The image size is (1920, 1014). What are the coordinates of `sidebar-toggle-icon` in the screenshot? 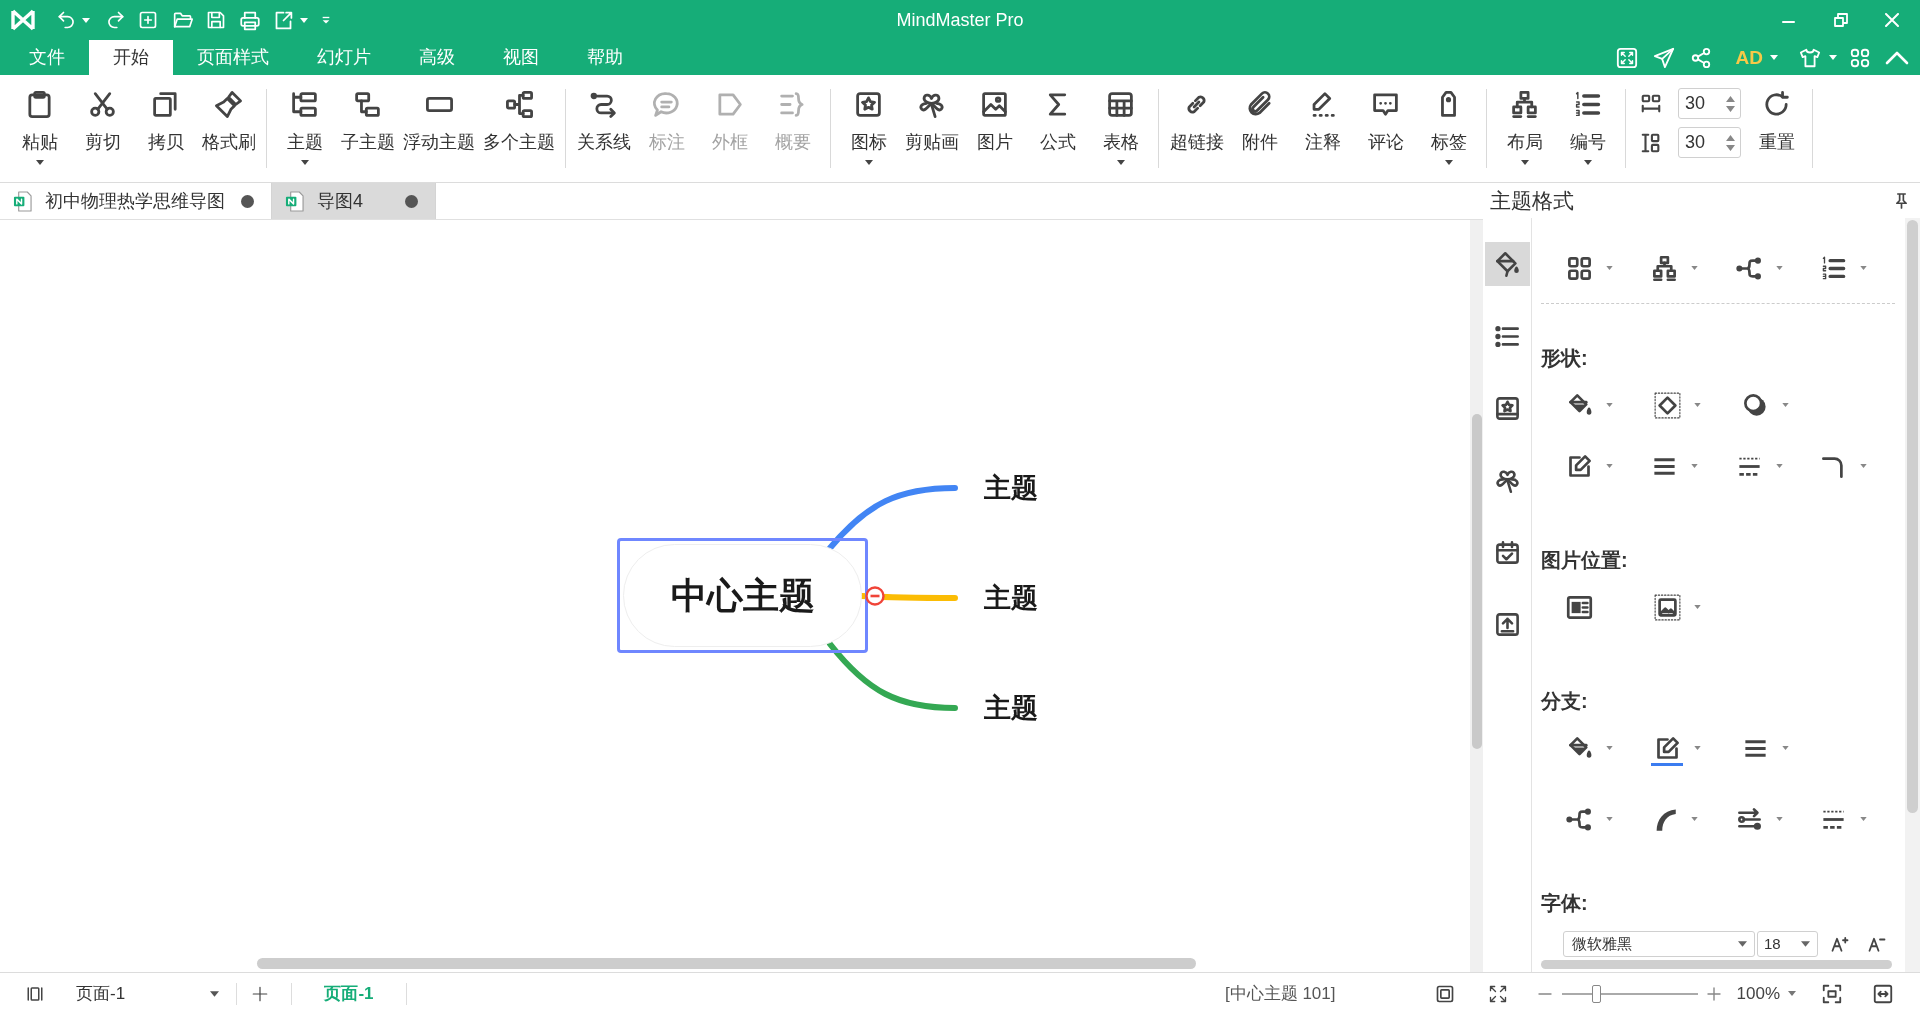 It's located at (35, 993).